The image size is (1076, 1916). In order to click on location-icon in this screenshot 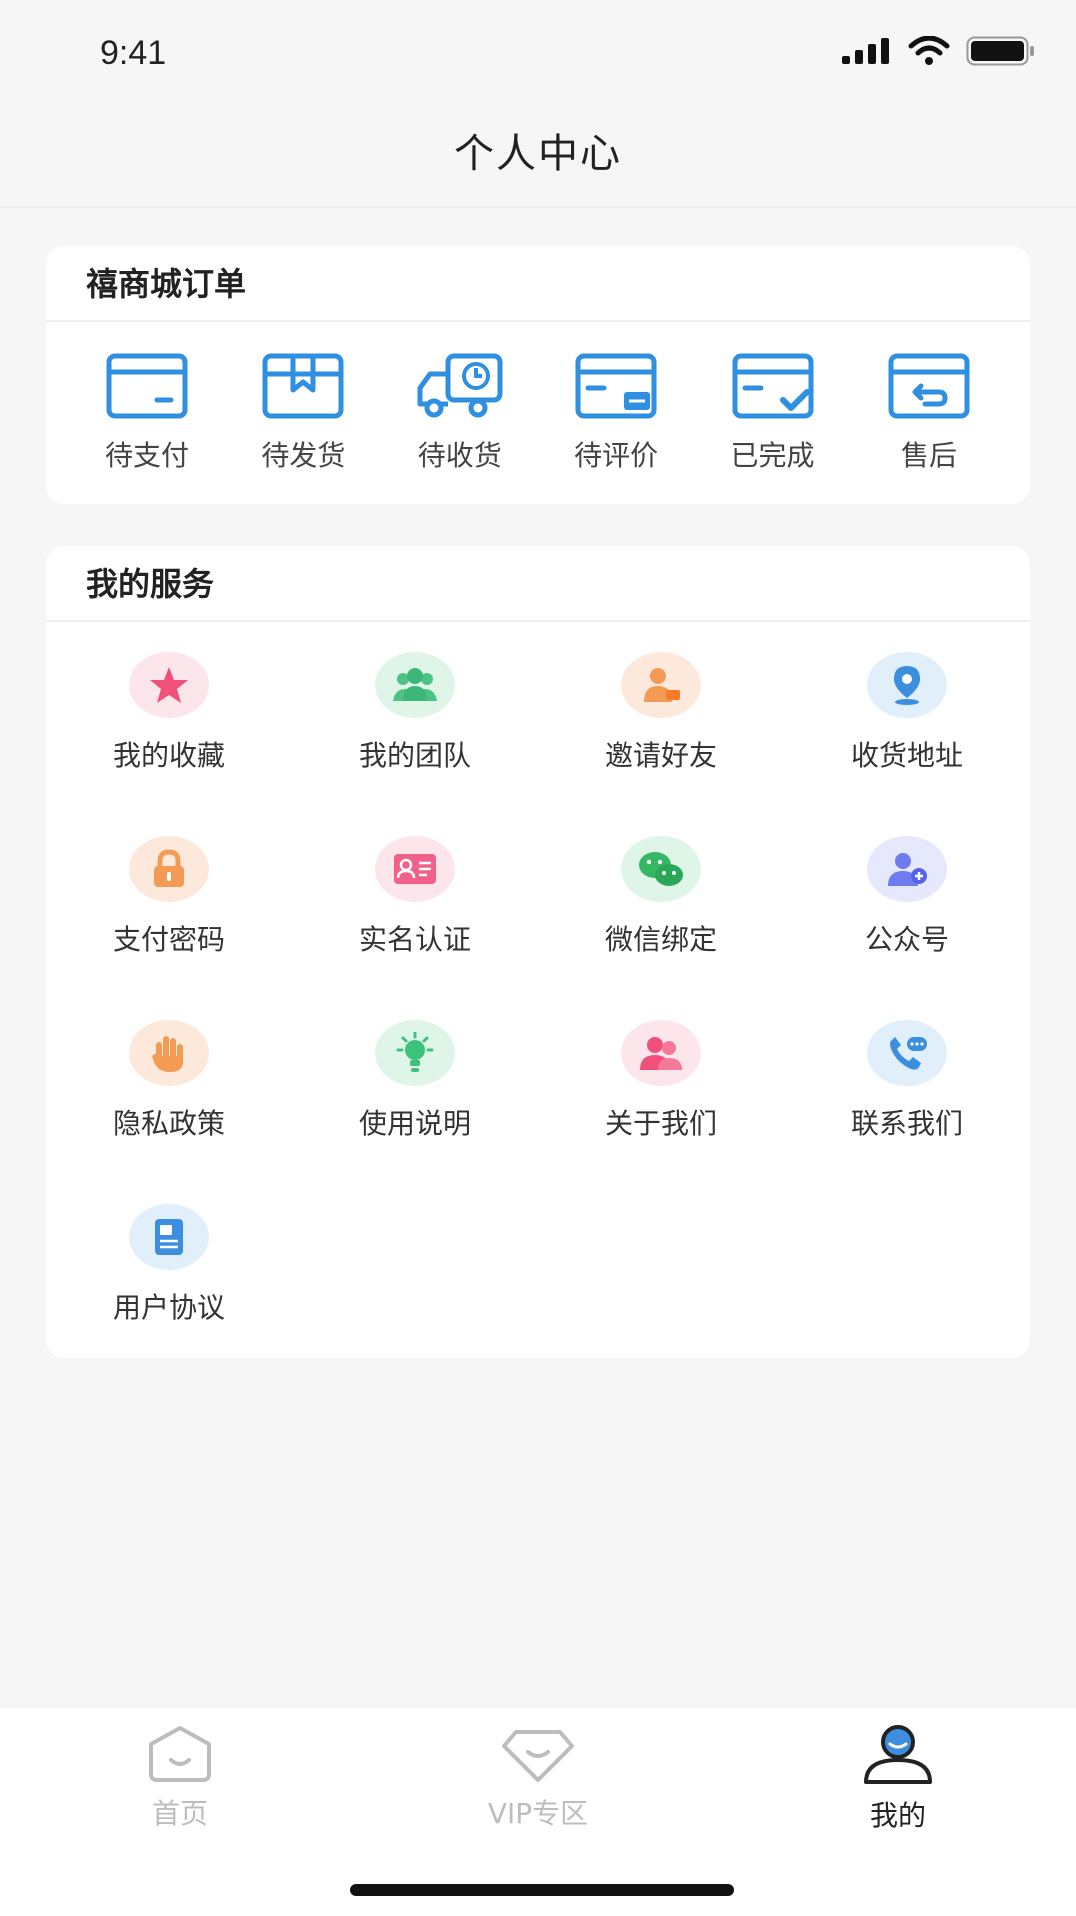, I will do `click(907, 685)`.